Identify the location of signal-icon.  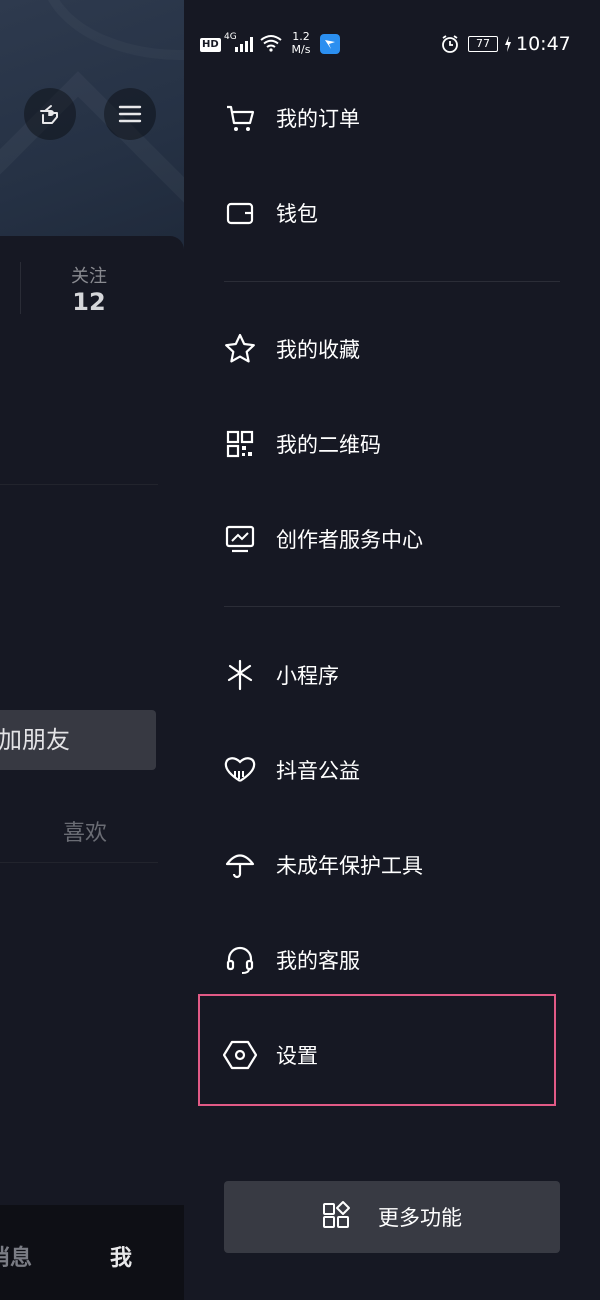
(244, 44).